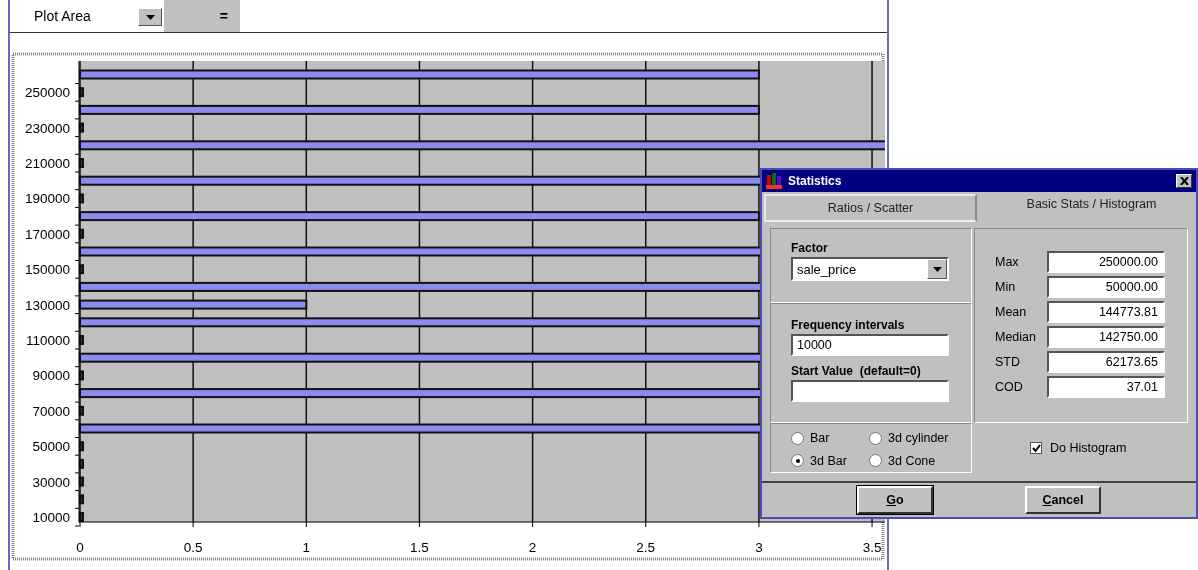  I want to click on y-axis-label: 190000, so click(47, 199).